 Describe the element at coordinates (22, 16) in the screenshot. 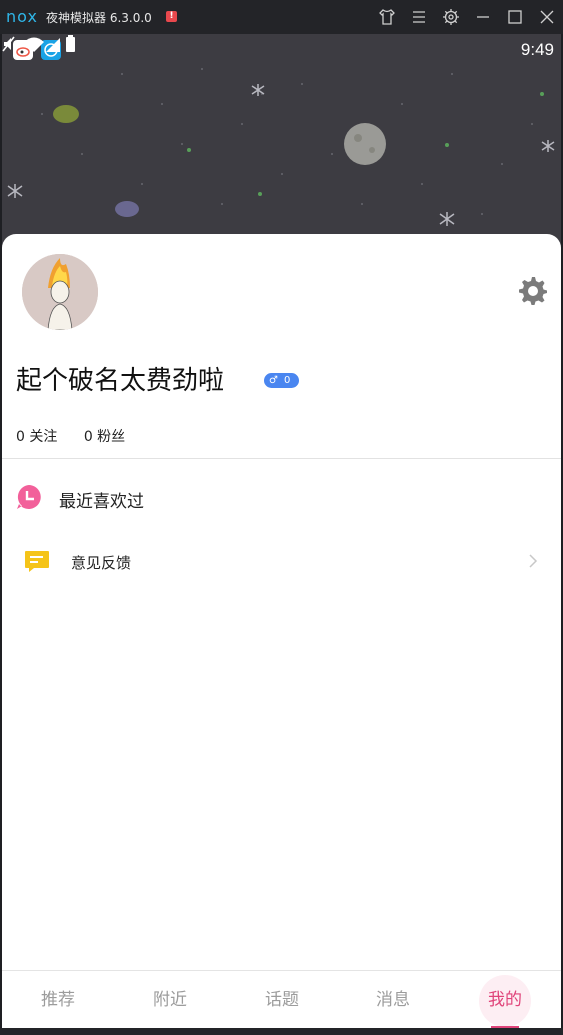

I see `nox-logo: nox` at that location.